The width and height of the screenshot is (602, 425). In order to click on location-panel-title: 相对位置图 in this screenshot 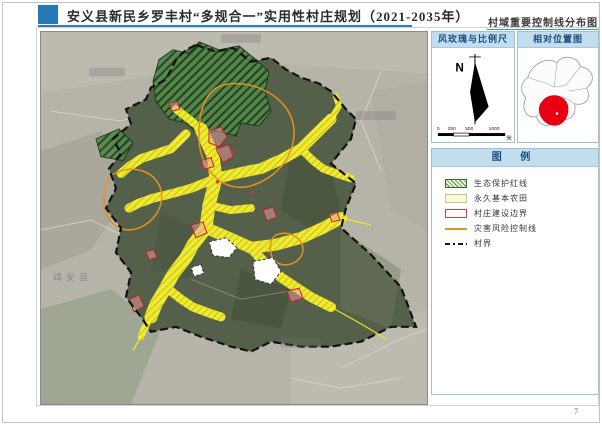, I will do `click(558, 40)`.